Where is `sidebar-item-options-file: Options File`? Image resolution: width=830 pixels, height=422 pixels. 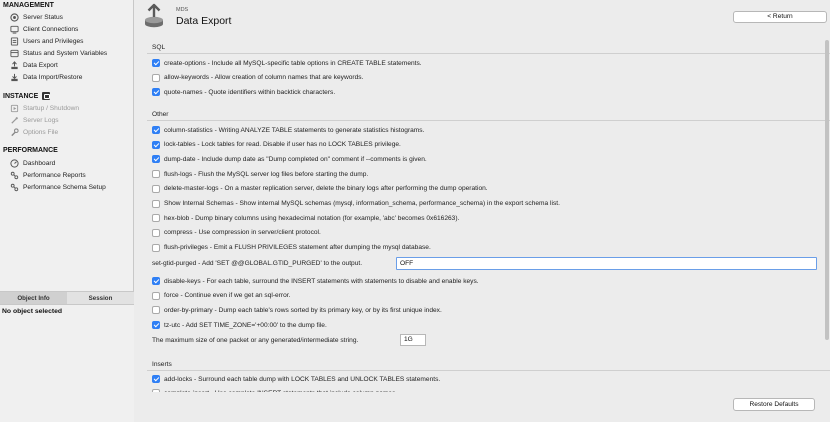
sidebar-item-options-file: Options File is located at coordinates (34, 132).